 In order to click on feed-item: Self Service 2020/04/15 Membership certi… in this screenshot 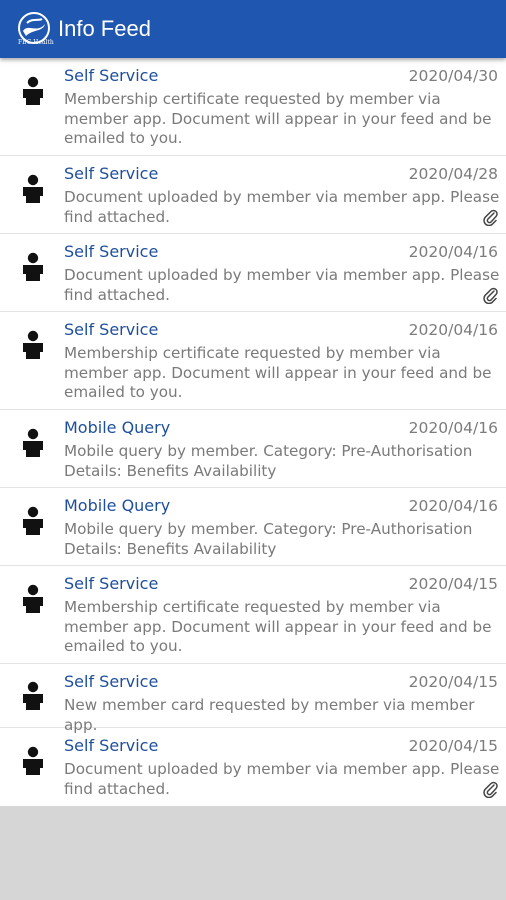, I will do `click(253, 615)`.